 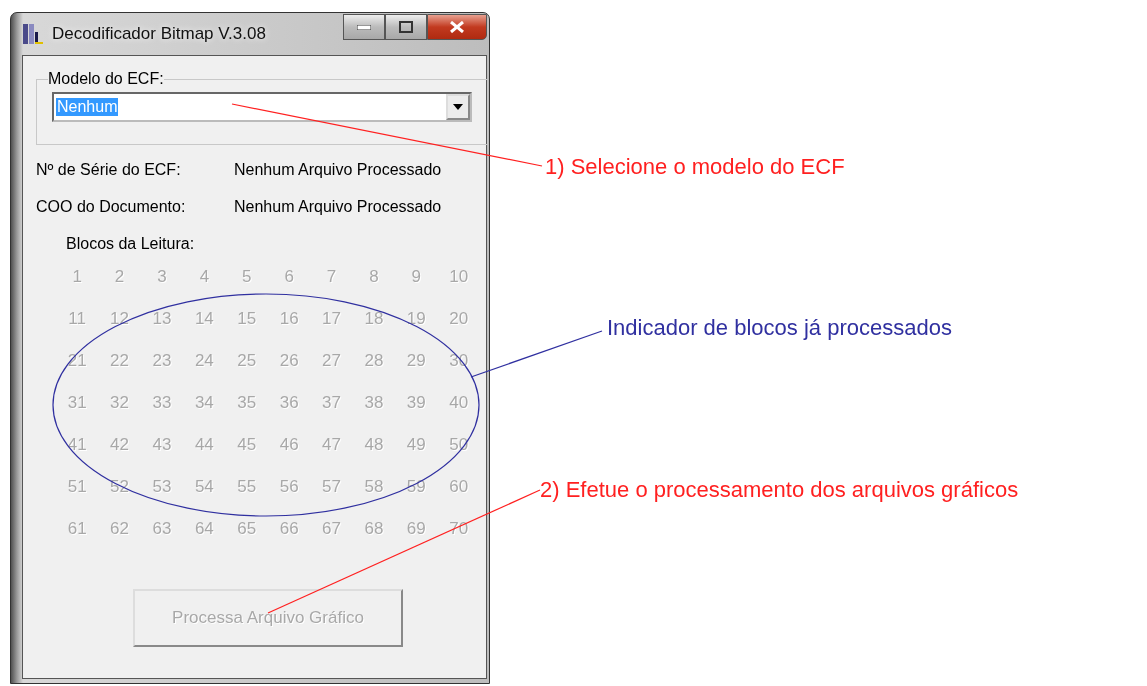 I want to click on maximize-icon, so click(x=406, y=27).